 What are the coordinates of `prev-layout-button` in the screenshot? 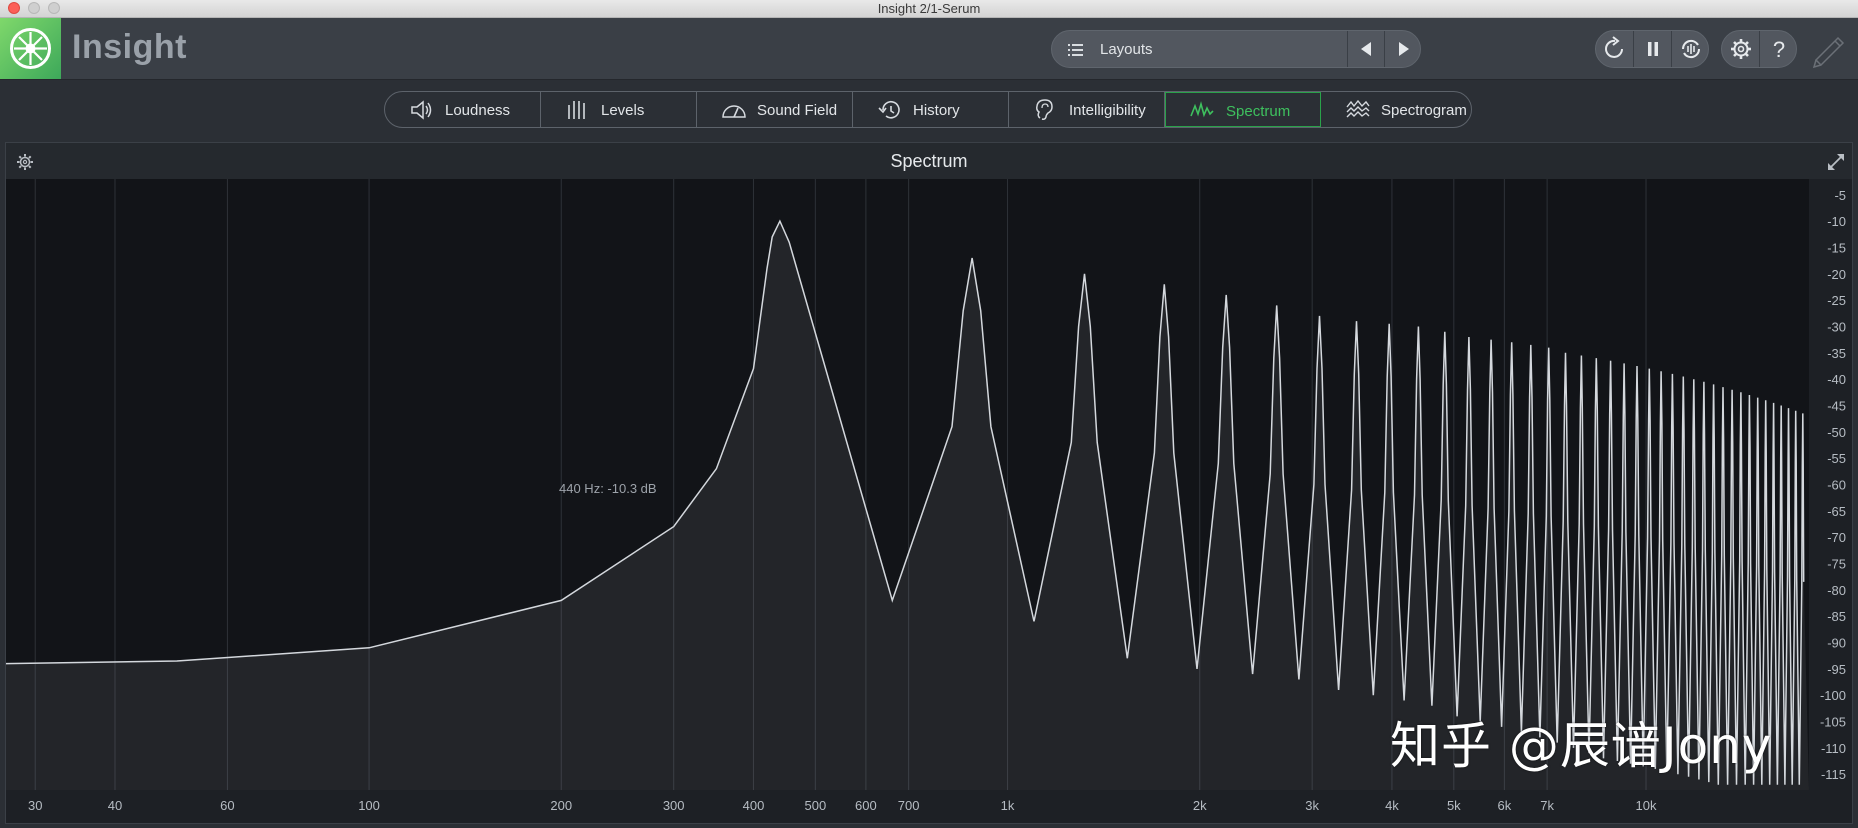 It's located at (1367, 49).